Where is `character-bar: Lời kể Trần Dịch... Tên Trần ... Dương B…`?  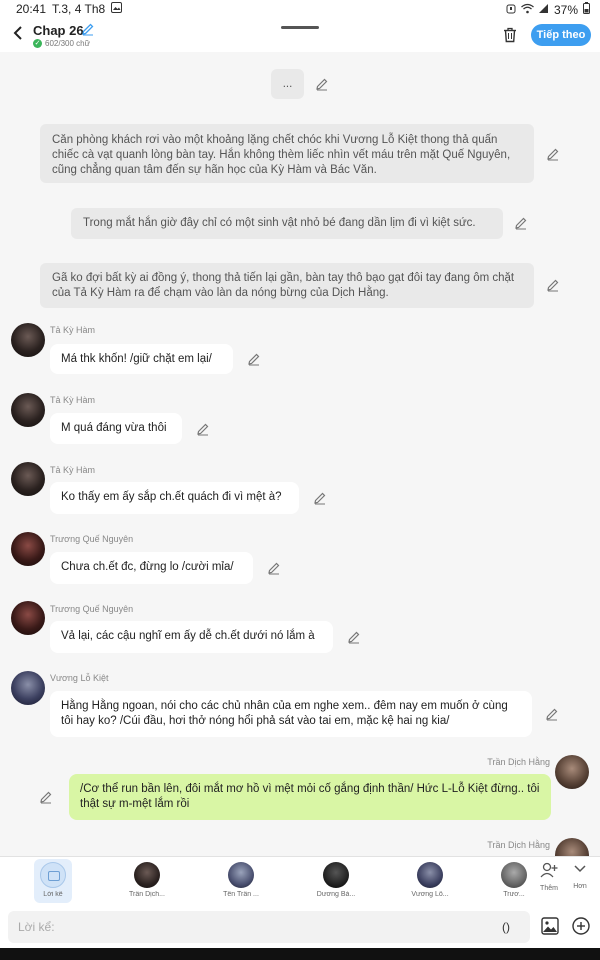
character-bar: Lời kể Trần Dịch... Tên Trần ... Dương B… is located at coordinates (300, 881).